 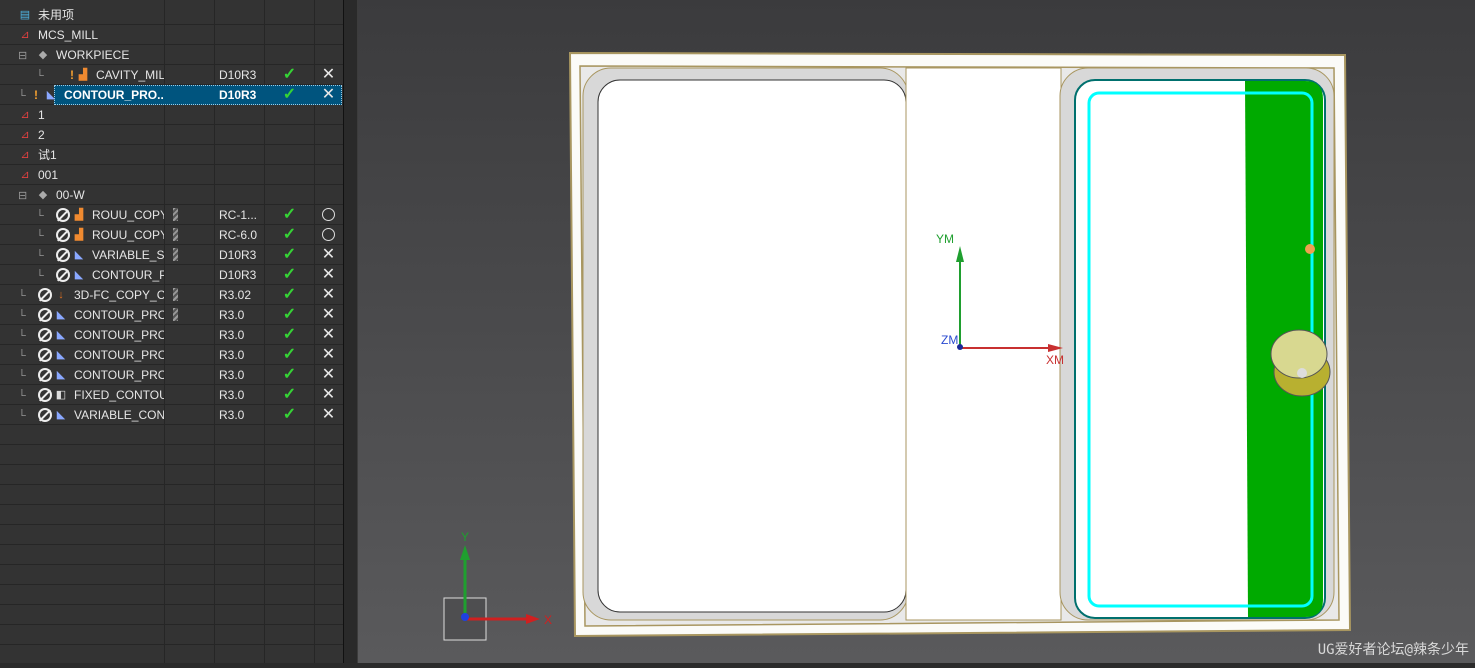 I want to click on operation-name-cell: ⊿ 1, so click(x=82, y=115).